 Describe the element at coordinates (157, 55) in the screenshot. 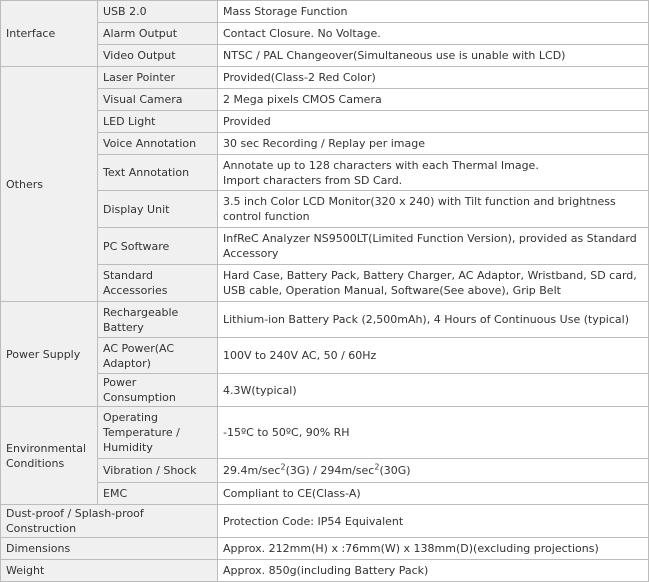

I see `item-cell: Video Output` at that location.